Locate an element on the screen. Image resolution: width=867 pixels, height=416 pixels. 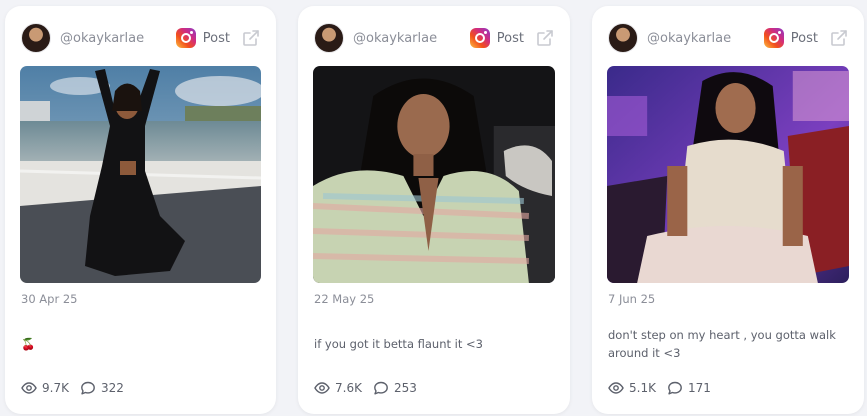
views-stat: 5.1K is located at coordinates (632, 388).